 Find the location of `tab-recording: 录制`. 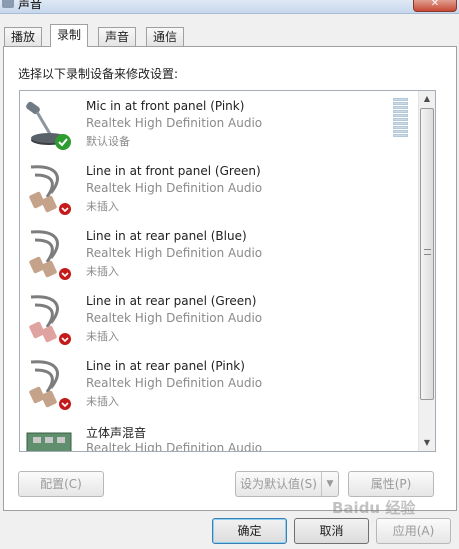

tab-recording: 录制 is located at coordinates (69, 35).